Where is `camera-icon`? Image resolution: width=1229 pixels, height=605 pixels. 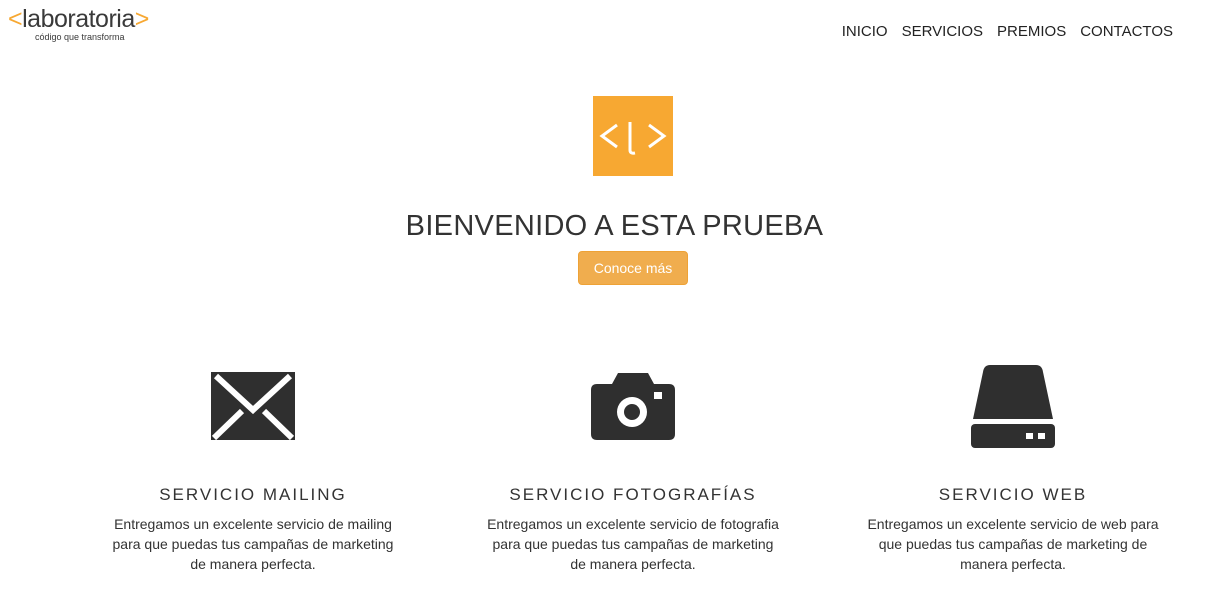
camera-icon is located at coordinates (633, 406).